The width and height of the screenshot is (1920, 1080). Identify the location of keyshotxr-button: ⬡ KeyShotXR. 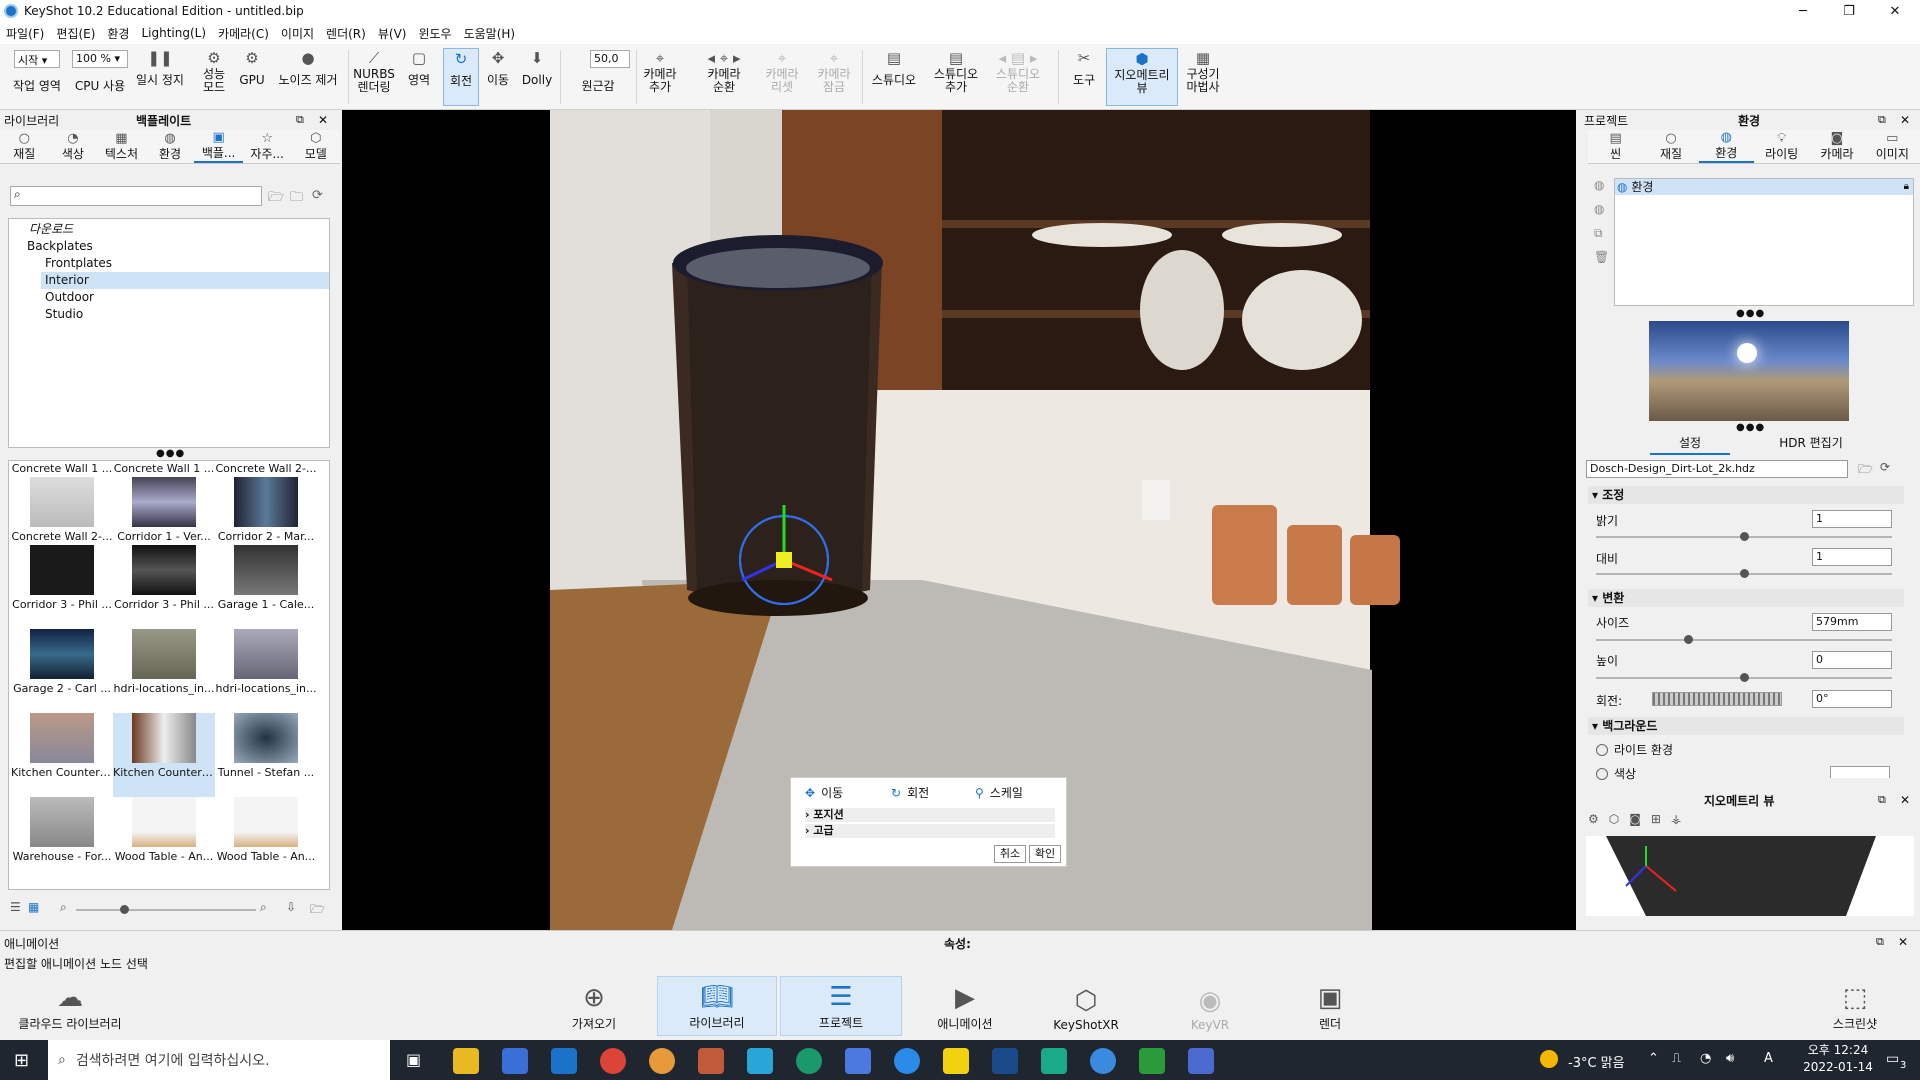
(1086, 1006).